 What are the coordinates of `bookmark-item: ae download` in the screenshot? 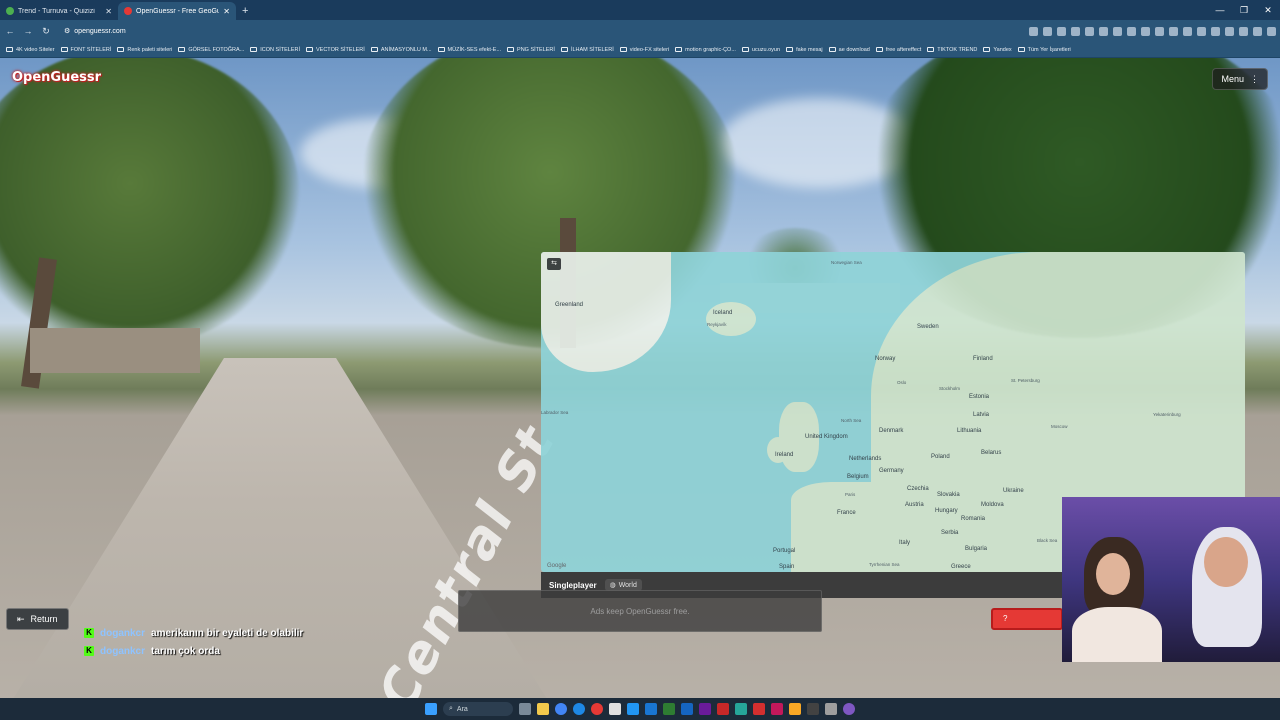 It's located at (849, 50).